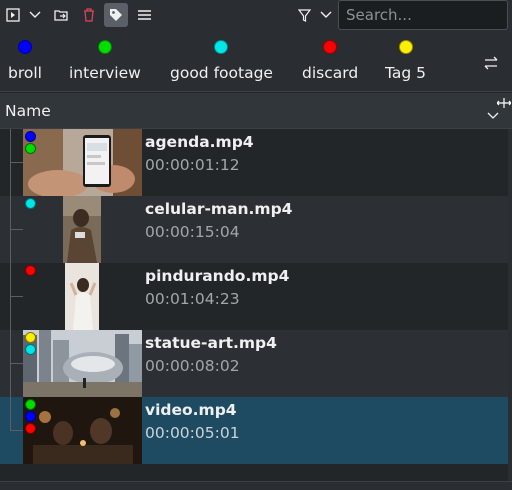 The image size is (512, 490). I want to click on tag-label: interview, so click(105, 73).